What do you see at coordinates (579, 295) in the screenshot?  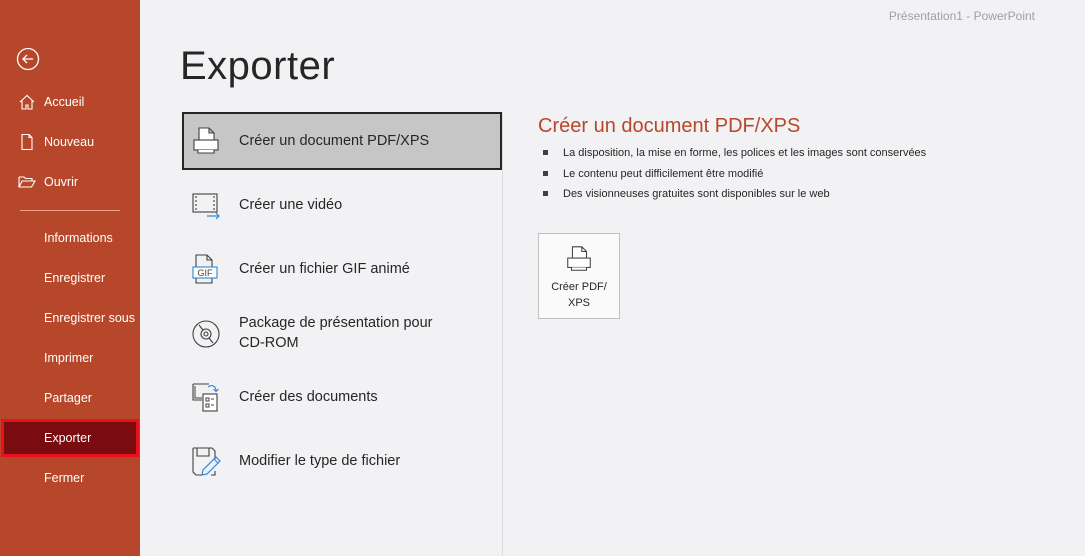 I see `create-pdf-xps-label: Créer PDF/XPS` at bounding box center [579, 295].